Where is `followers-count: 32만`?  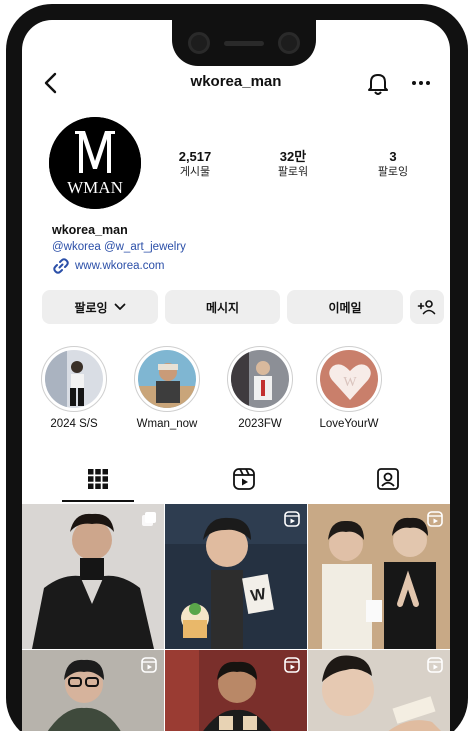 followers-count: 32만 is located at coordinates (293, 156).